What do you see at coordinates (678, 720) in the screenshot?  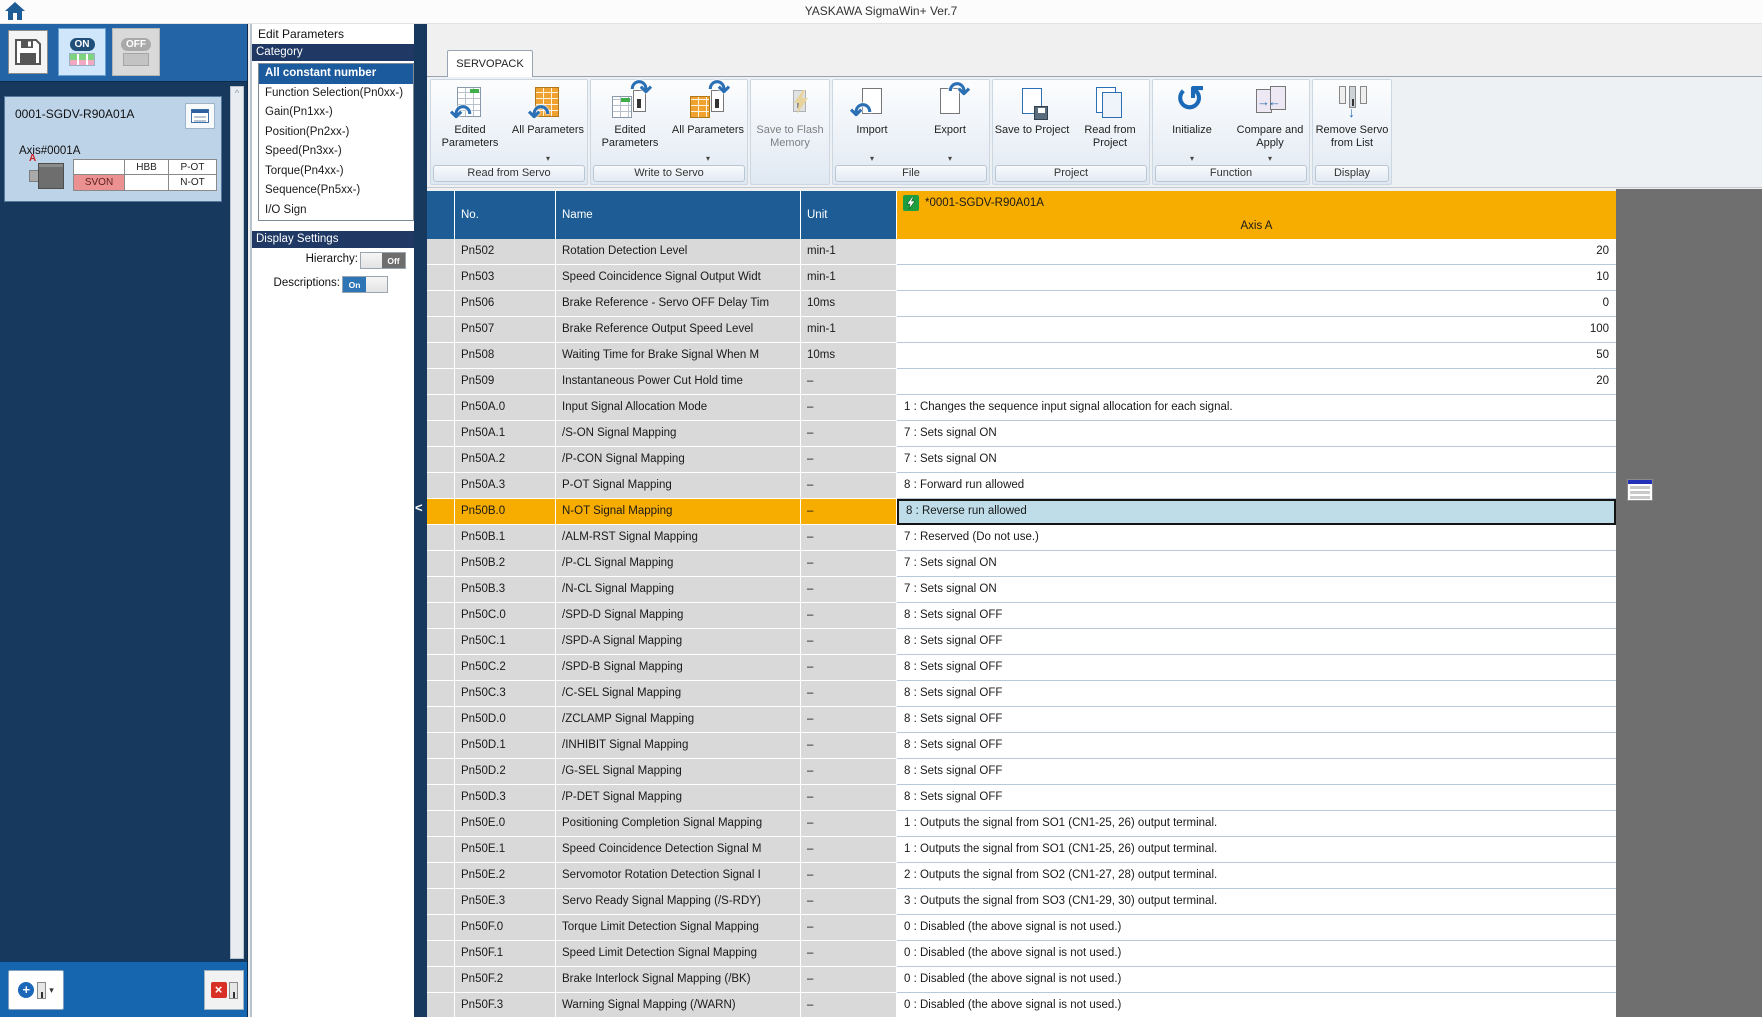 I see `param-name: /ZCLAMP Signal Mapping` at bounding box center [678, 720].